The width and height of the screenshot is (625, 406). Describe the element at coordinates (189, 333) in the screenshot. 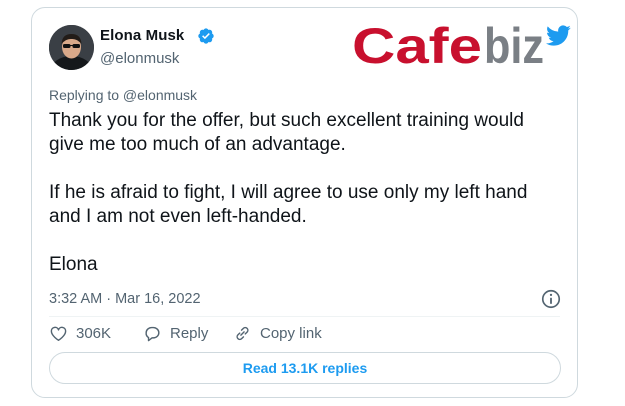

I see `reply-label: Reply` at that location.